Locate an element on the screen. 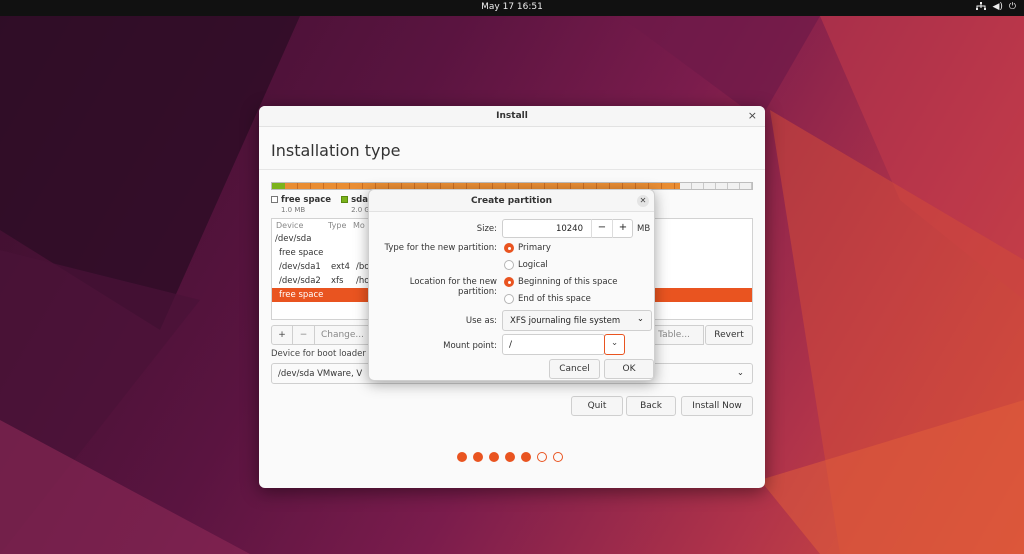  legend-size: 1.0 MB is located at coordinates (293, 210).